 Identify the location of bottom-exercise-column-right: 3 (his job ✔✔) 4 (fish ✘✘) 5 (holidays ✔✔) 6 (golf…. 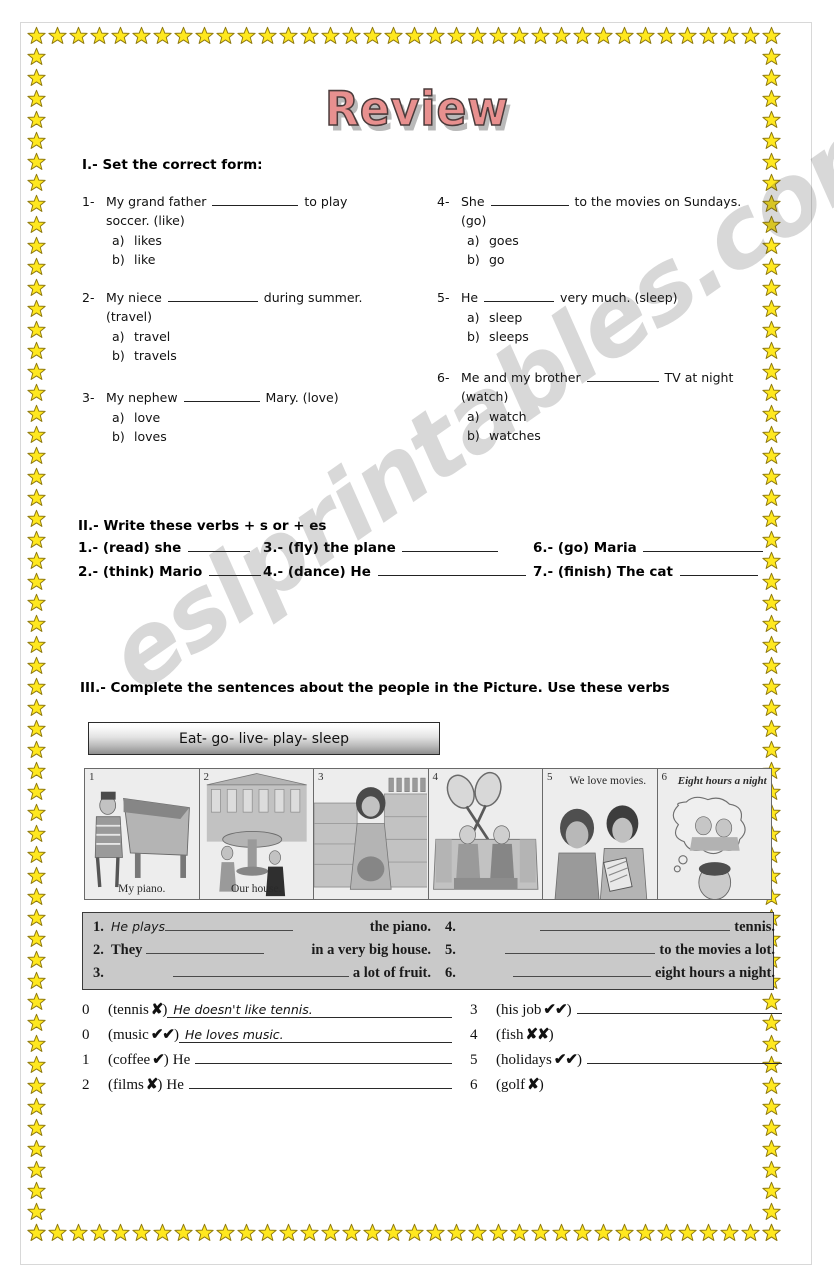
(626, 1050).